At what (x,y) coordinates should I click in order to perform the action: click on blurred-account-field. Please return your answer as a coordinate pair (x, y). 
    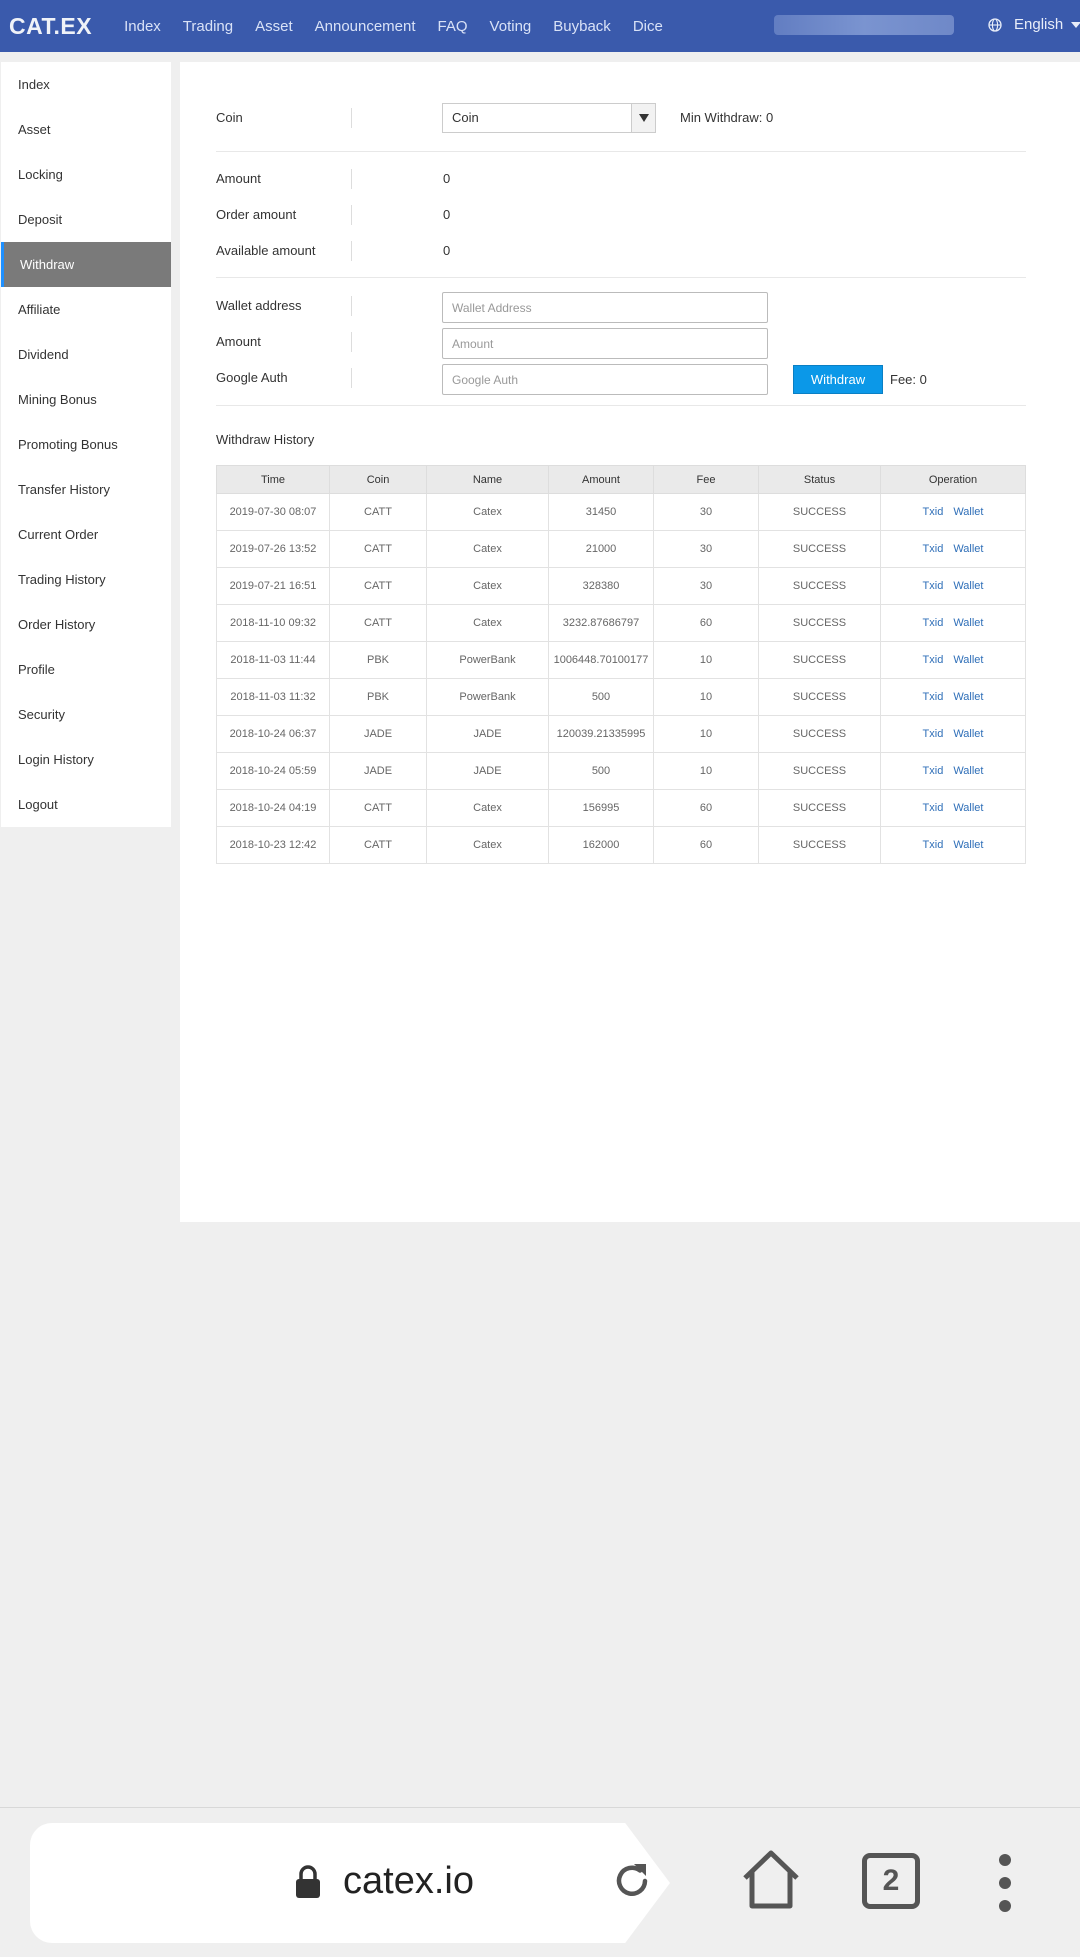
    Looking at the image, I should click on (864, 25).